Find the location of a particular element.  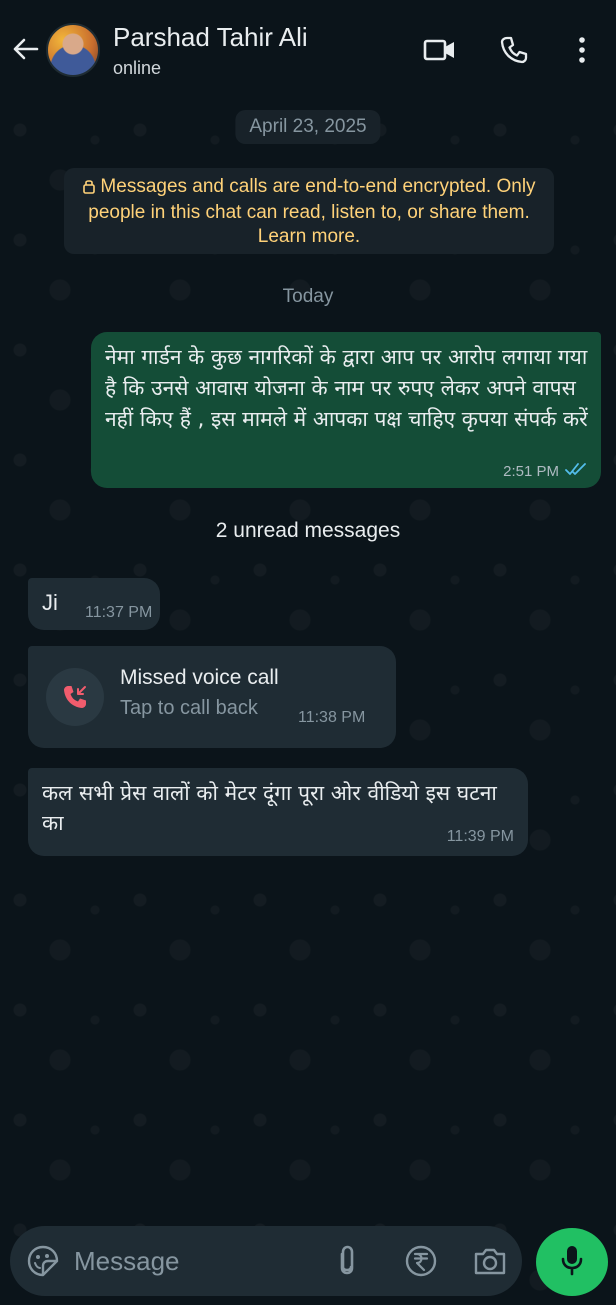

attach-clip-icon is located at coordinates (349, 1261).